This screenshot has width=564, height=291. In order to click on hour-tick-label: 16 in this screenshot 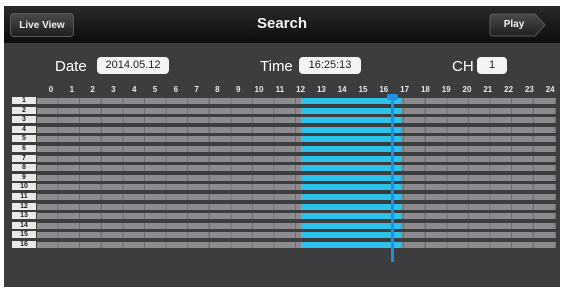, I will do `click(384, 89)`.